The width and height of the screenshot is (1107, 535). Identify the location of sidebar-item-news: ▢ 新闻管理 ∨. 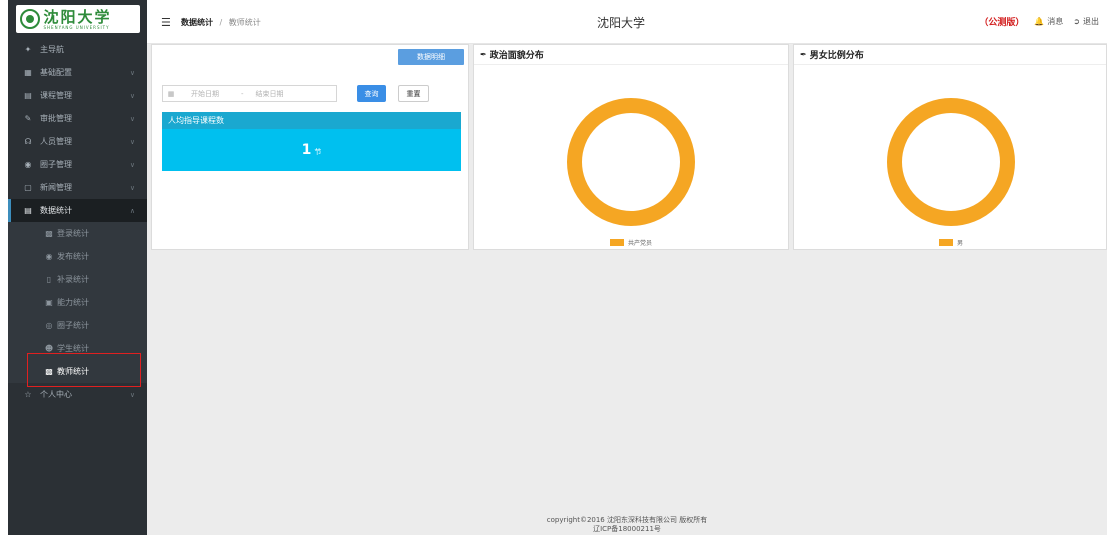
(77, 187).